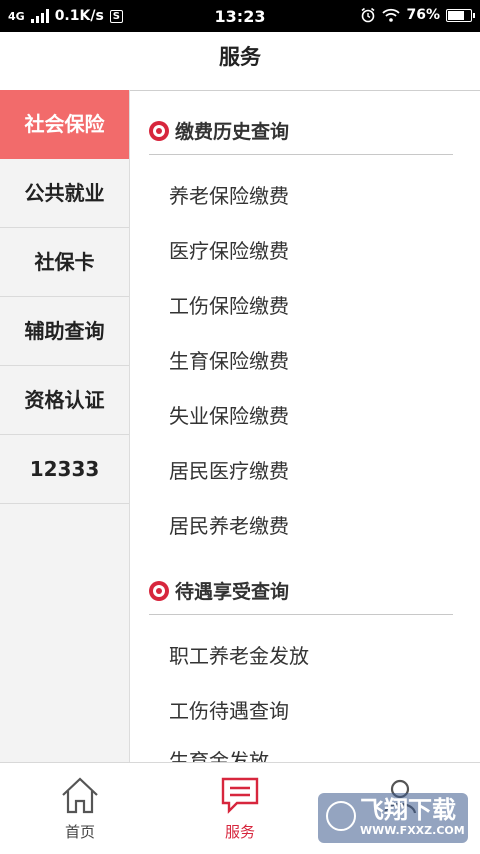 This screenshot has height=854, width=480. What do you see at coordinates (229, 414) in the screenshot?
I see `list-item: 失业保险缴费` at bounding box center [229, 414].